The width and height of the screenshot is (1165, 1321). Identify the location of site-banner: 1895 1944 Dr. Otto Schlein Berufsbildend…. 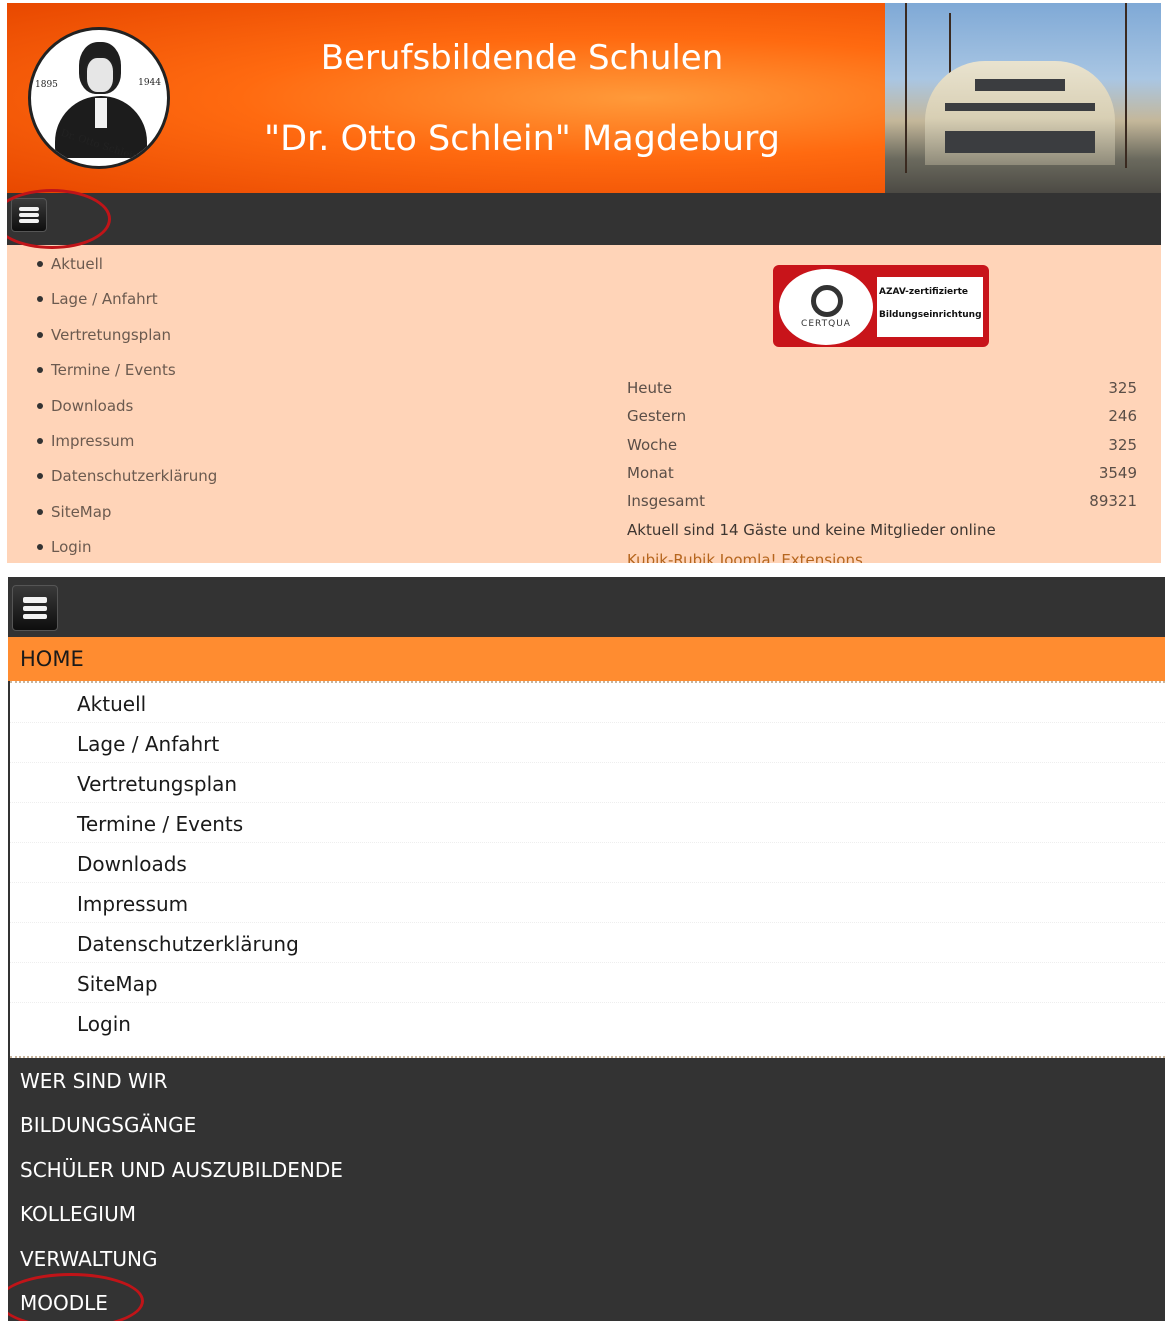
(584, 98).